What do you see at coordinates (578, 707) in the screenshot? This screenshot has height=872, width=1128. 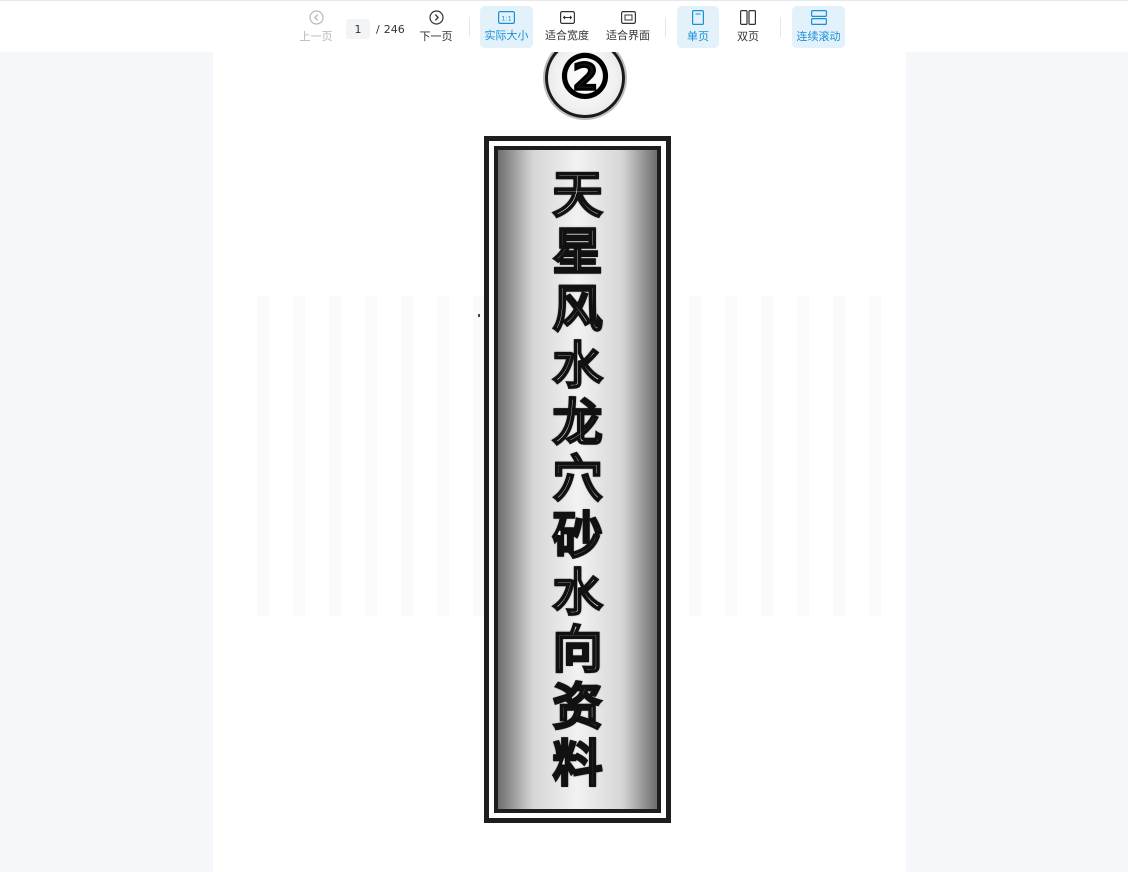 I see `title-character: 资` at bounding box center [578, 707].